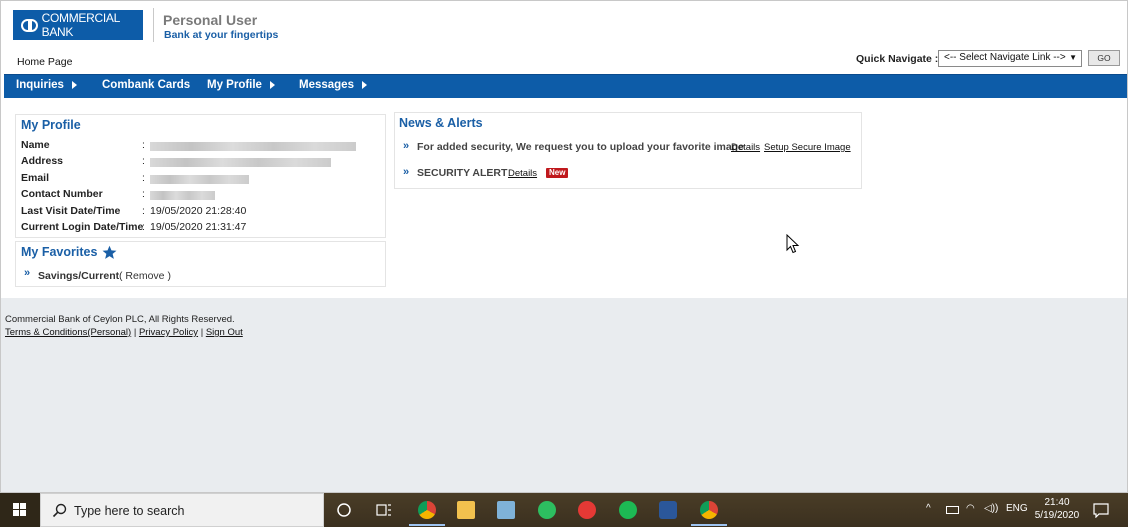  What do you see at coordinates (1057, 509) in the screenshot?
I see `system-clock: 21:40 5/19/2020` at bounding box center [1057, 509].